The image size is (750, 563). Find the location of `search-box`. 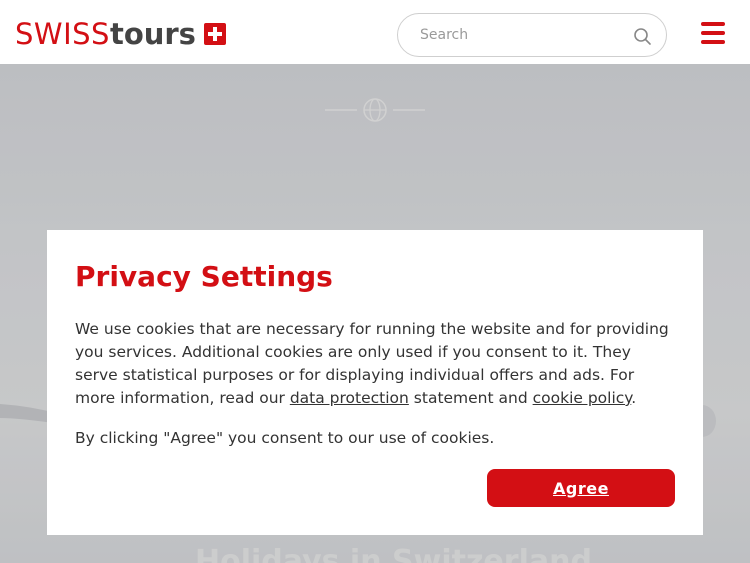

search-box is located at coordinates (532, 35).